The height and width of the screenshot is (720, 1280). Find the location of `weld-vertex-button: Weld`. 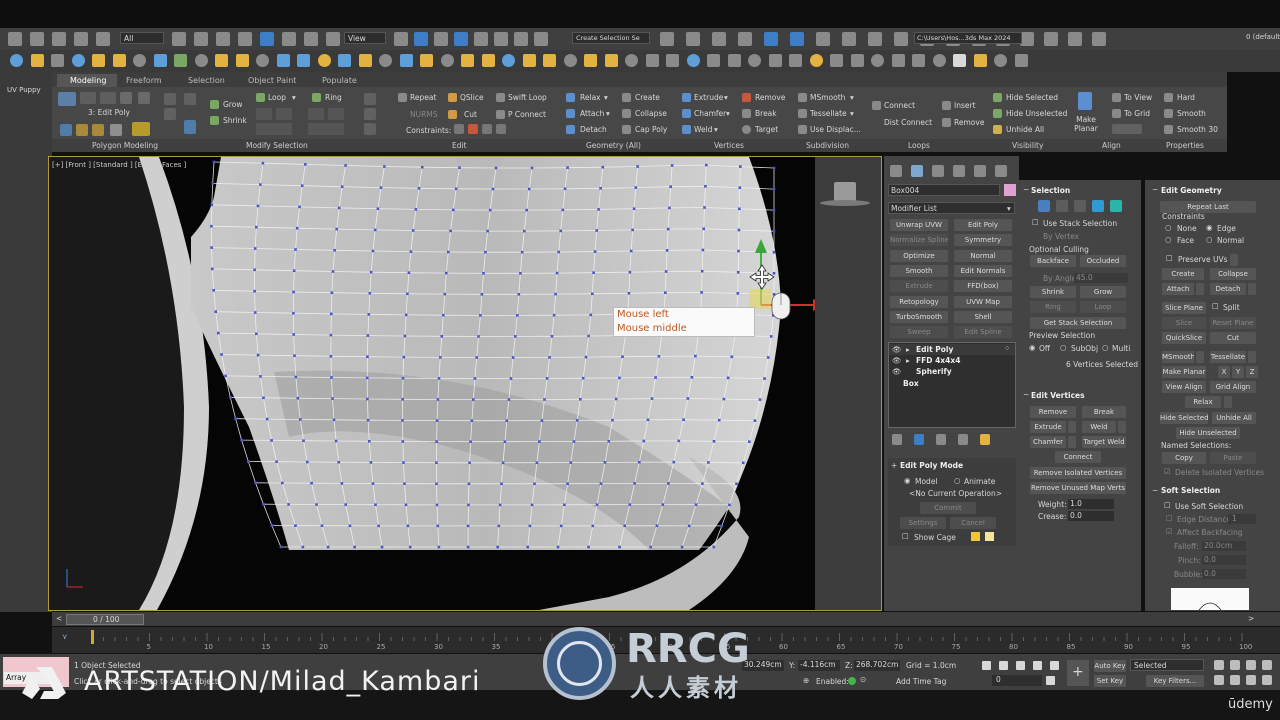

weld-vertex-button: Weld is located at coordinates (1099, 427).